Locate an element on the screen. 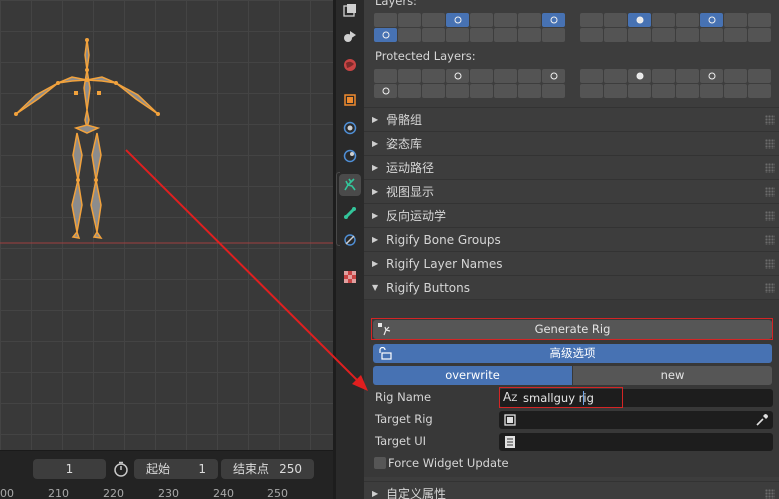 This screenshot has width=779, height=499. force-widget-checkbox is located at coordinates (380, 463).